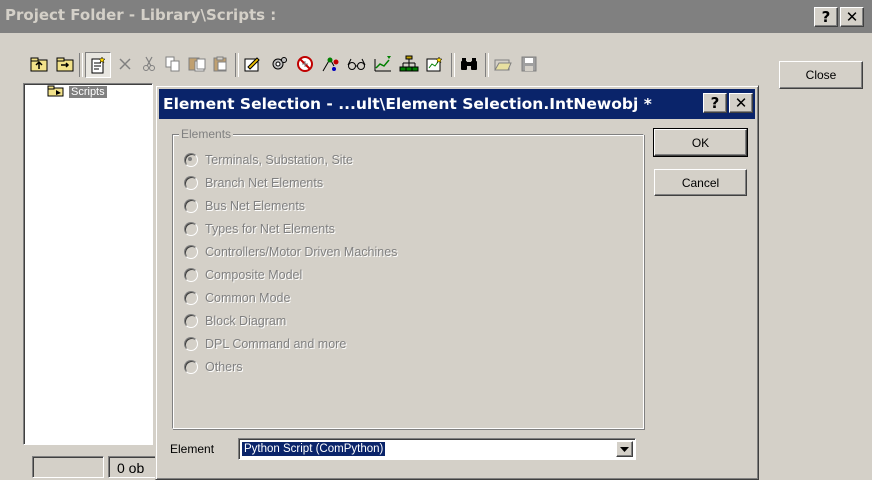  What do you see at coordinates (246, 321) in the screenshot?
I see `radio-option-label: Block Diagram` at bounding box center [246, 321].